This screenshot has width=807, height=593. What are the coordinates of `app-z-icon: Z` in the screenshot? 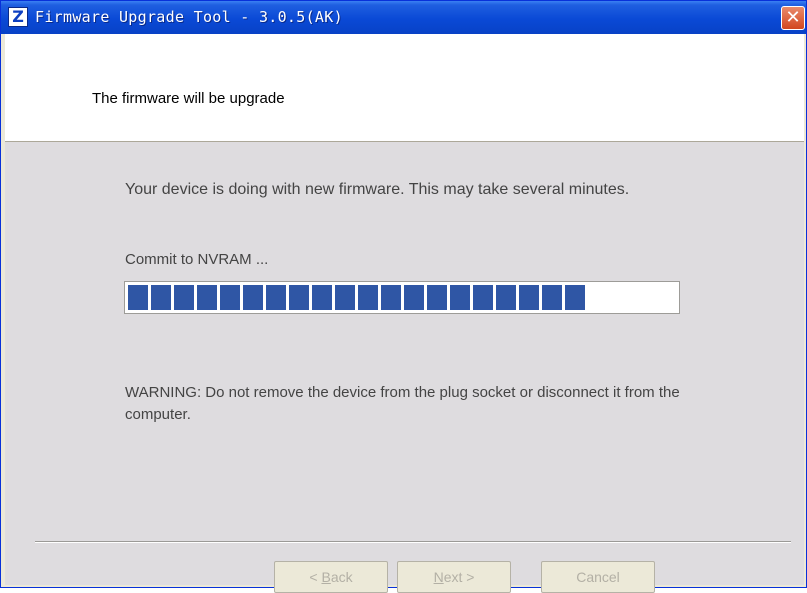 It's located at (18, 17).